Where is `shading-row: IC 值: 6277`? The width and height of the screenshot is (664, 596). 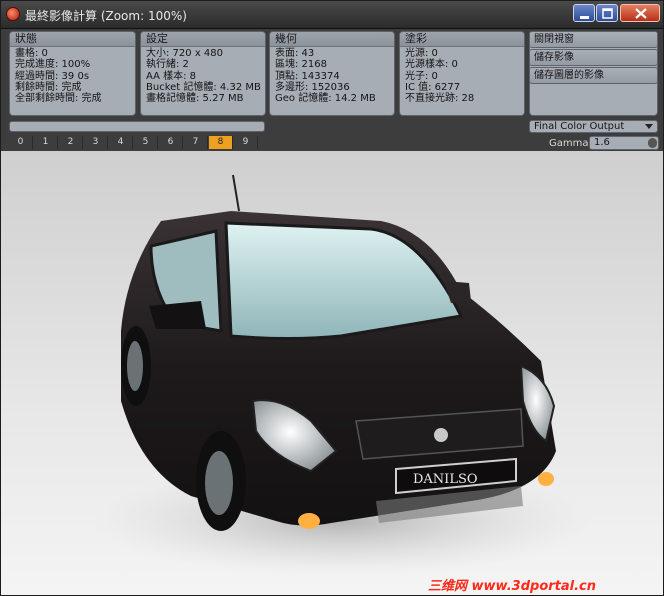 shading-row: IC 值: 6277 is located at coordinates (433, 87).